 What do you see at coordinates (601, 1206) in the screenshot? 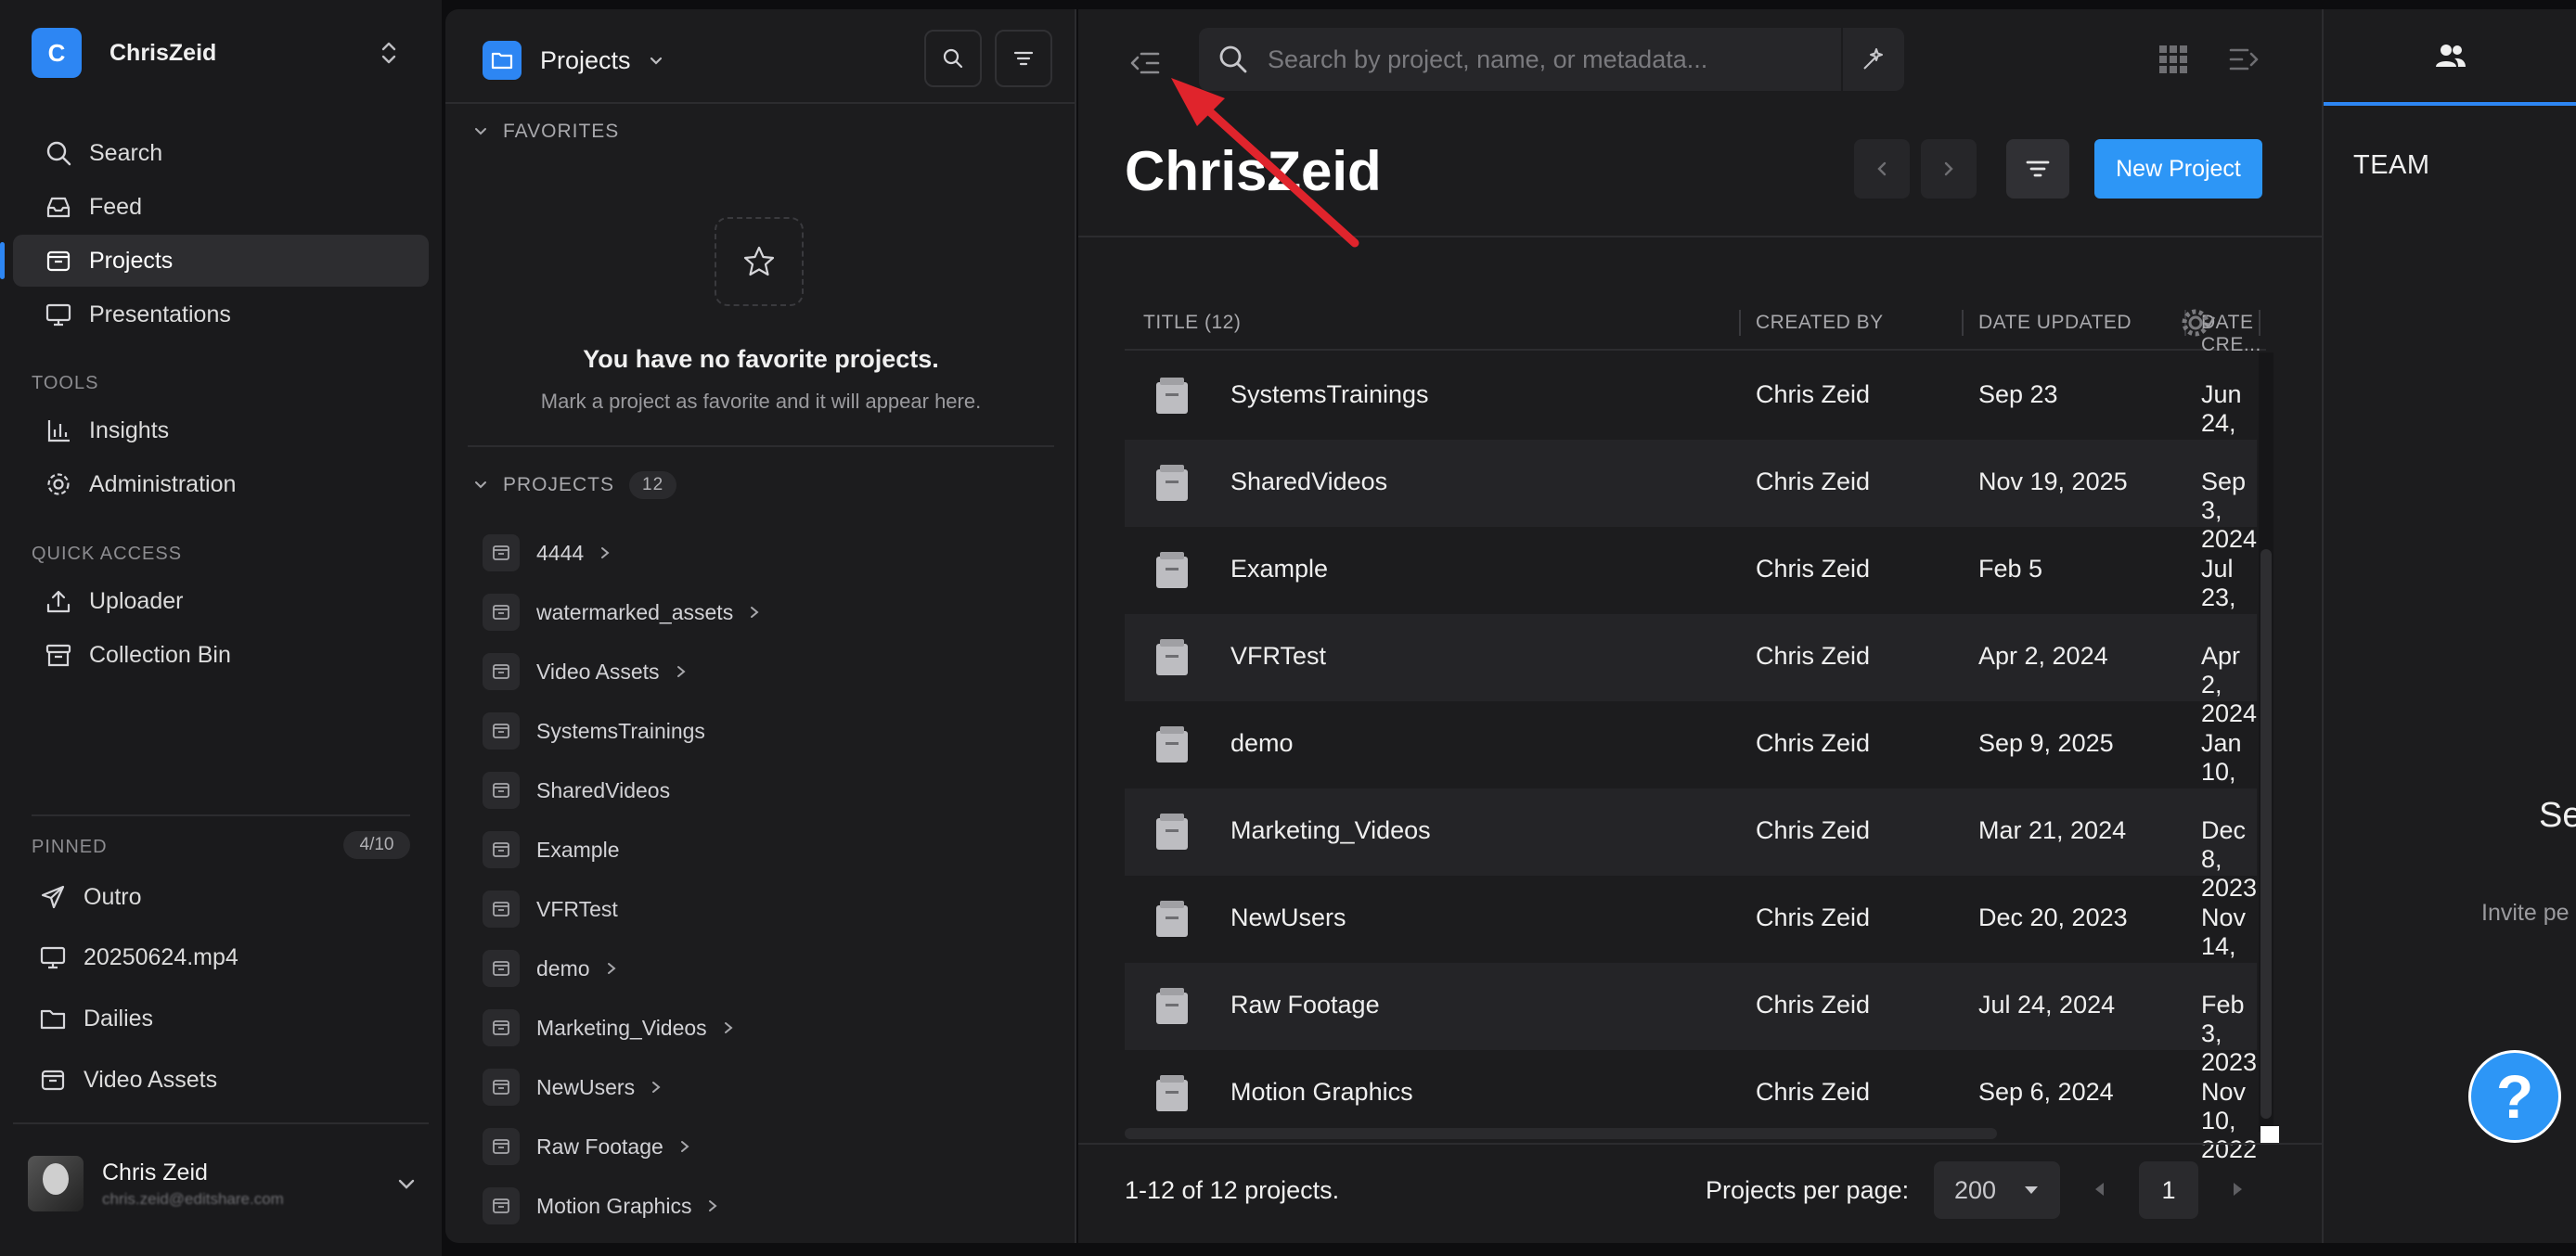
I see `project-tree-item: Motion Graphics` at bounding box center [601, 1206].